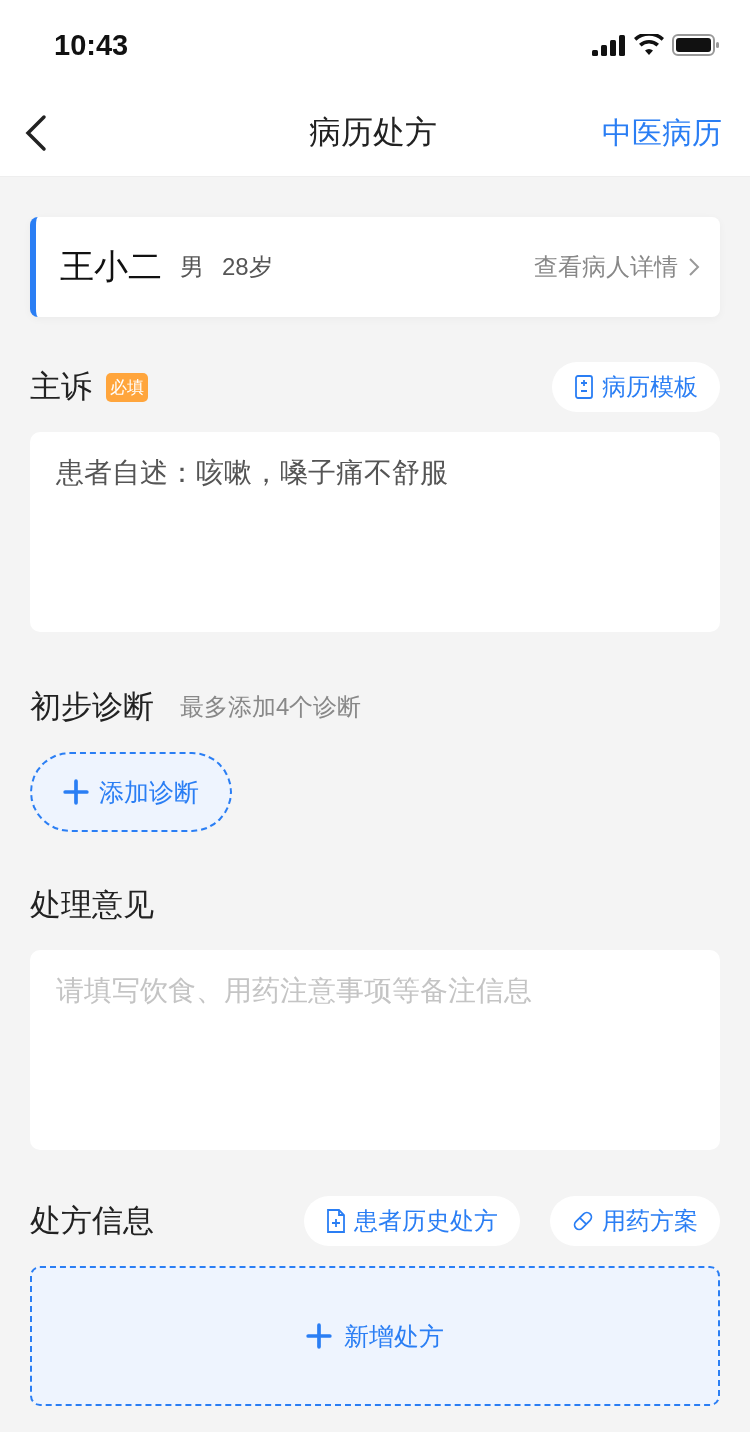 The image size is (750, 1432). I want to click on medication-plan-button: 用药方案, so click(635, 1221).